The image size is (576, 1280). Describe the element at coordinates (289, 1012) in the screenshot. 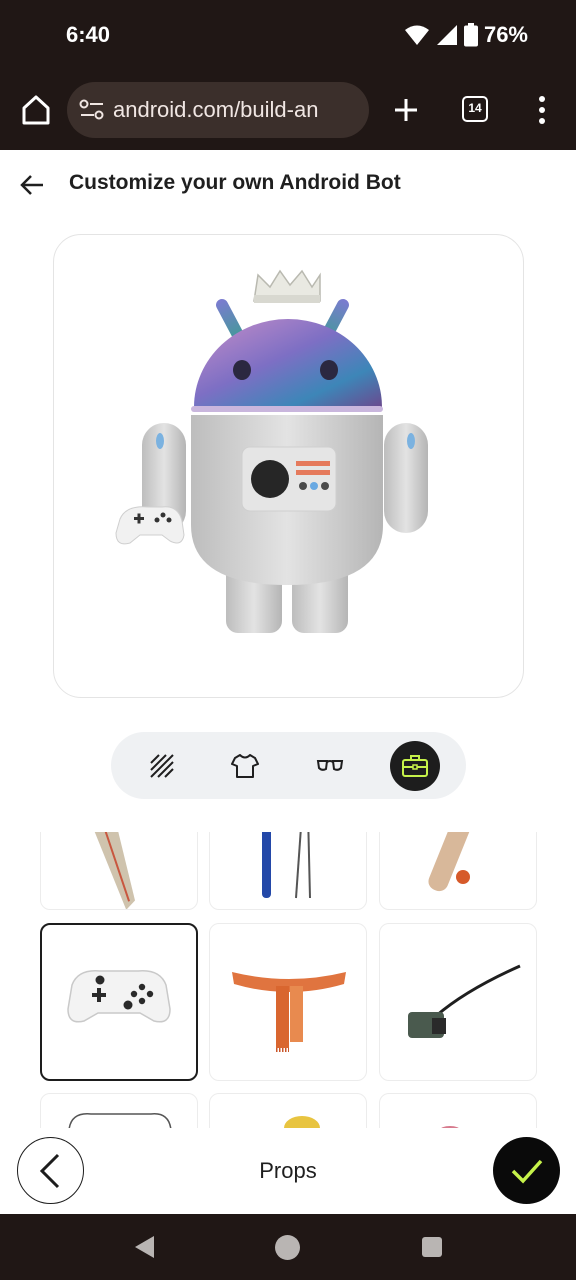

I see `scarf-image` at that location.